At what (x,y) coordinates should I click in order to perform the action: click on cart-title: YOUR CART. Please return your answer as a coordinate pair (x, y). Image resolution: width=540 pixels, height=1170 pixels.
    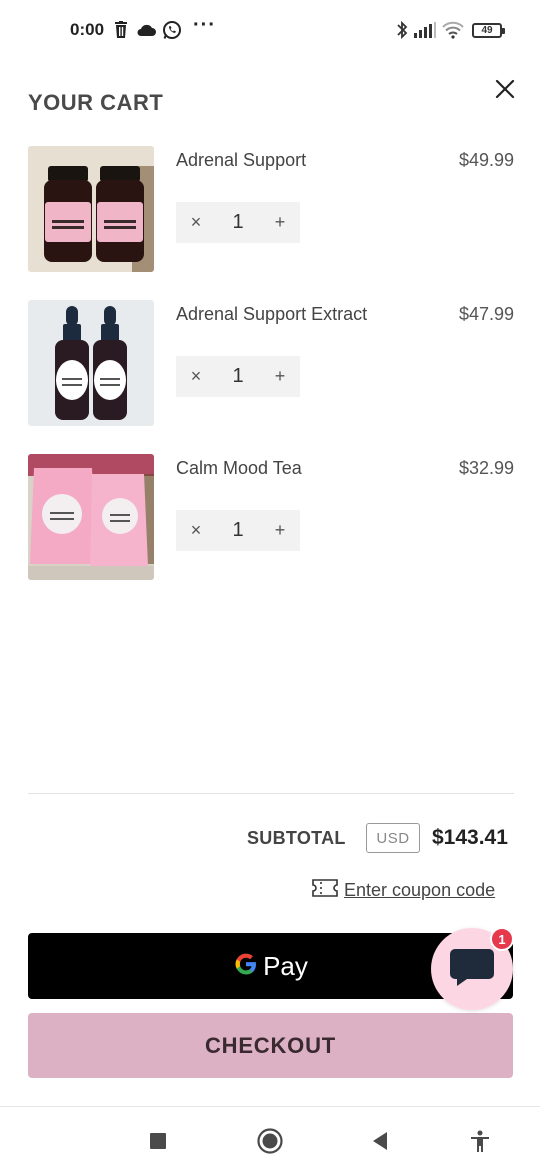
    Looking at the image, I should click on (96, 102).